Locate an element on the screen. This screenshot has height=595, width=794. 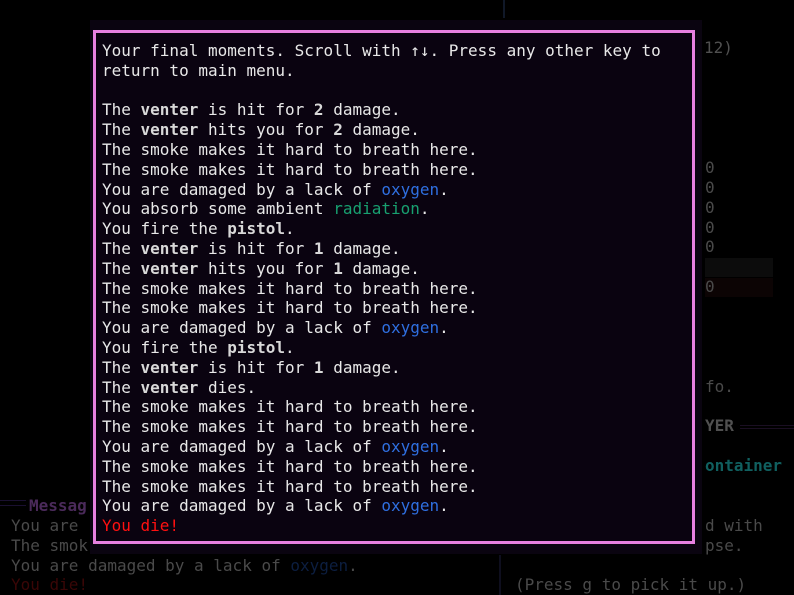
log-line: The venter dies. is located at coordinates (397, 388).